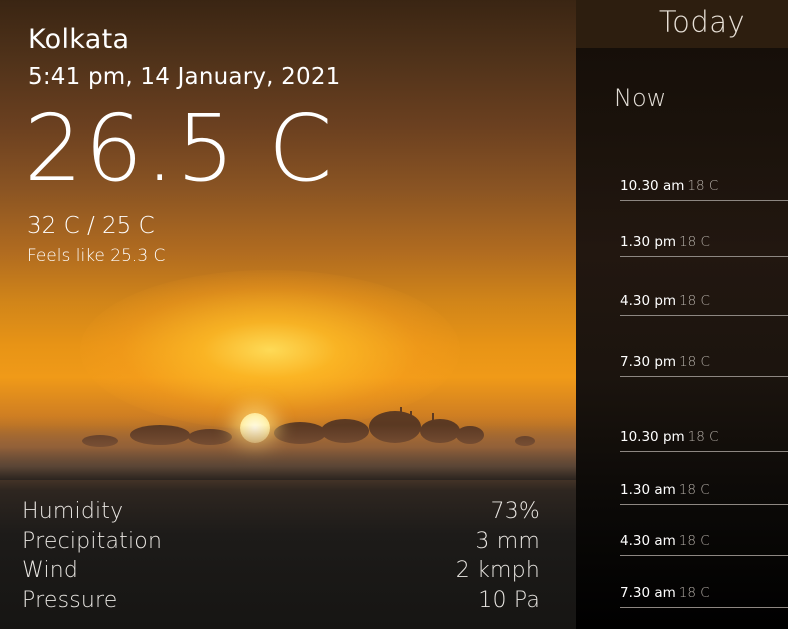  What do you see at coordinates (640, 98) in the screenshot?
I see `forecast-now-label: Now` at bounding box center [640, 98].